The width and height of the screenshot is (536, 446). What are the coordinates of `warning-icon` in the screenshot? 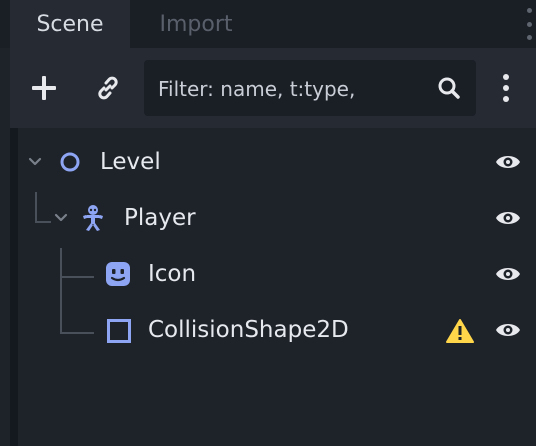 It's located at (460, 331).